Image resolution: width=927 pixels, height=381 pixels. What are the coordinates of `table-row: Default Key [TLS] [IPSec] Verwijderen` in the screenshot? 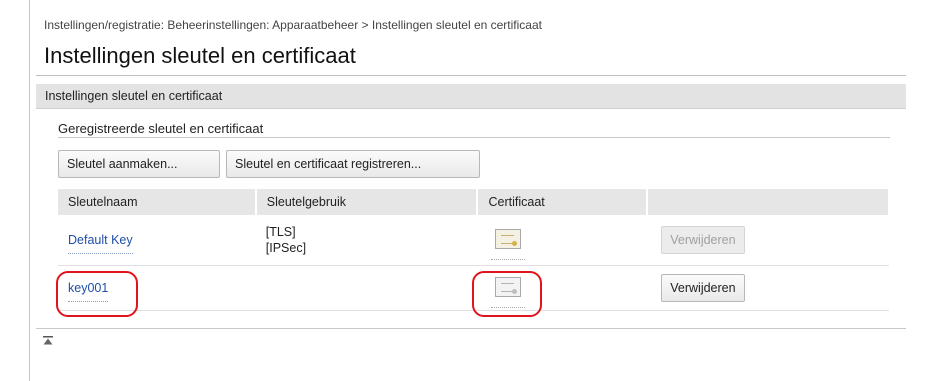 It's located at (473, 240).